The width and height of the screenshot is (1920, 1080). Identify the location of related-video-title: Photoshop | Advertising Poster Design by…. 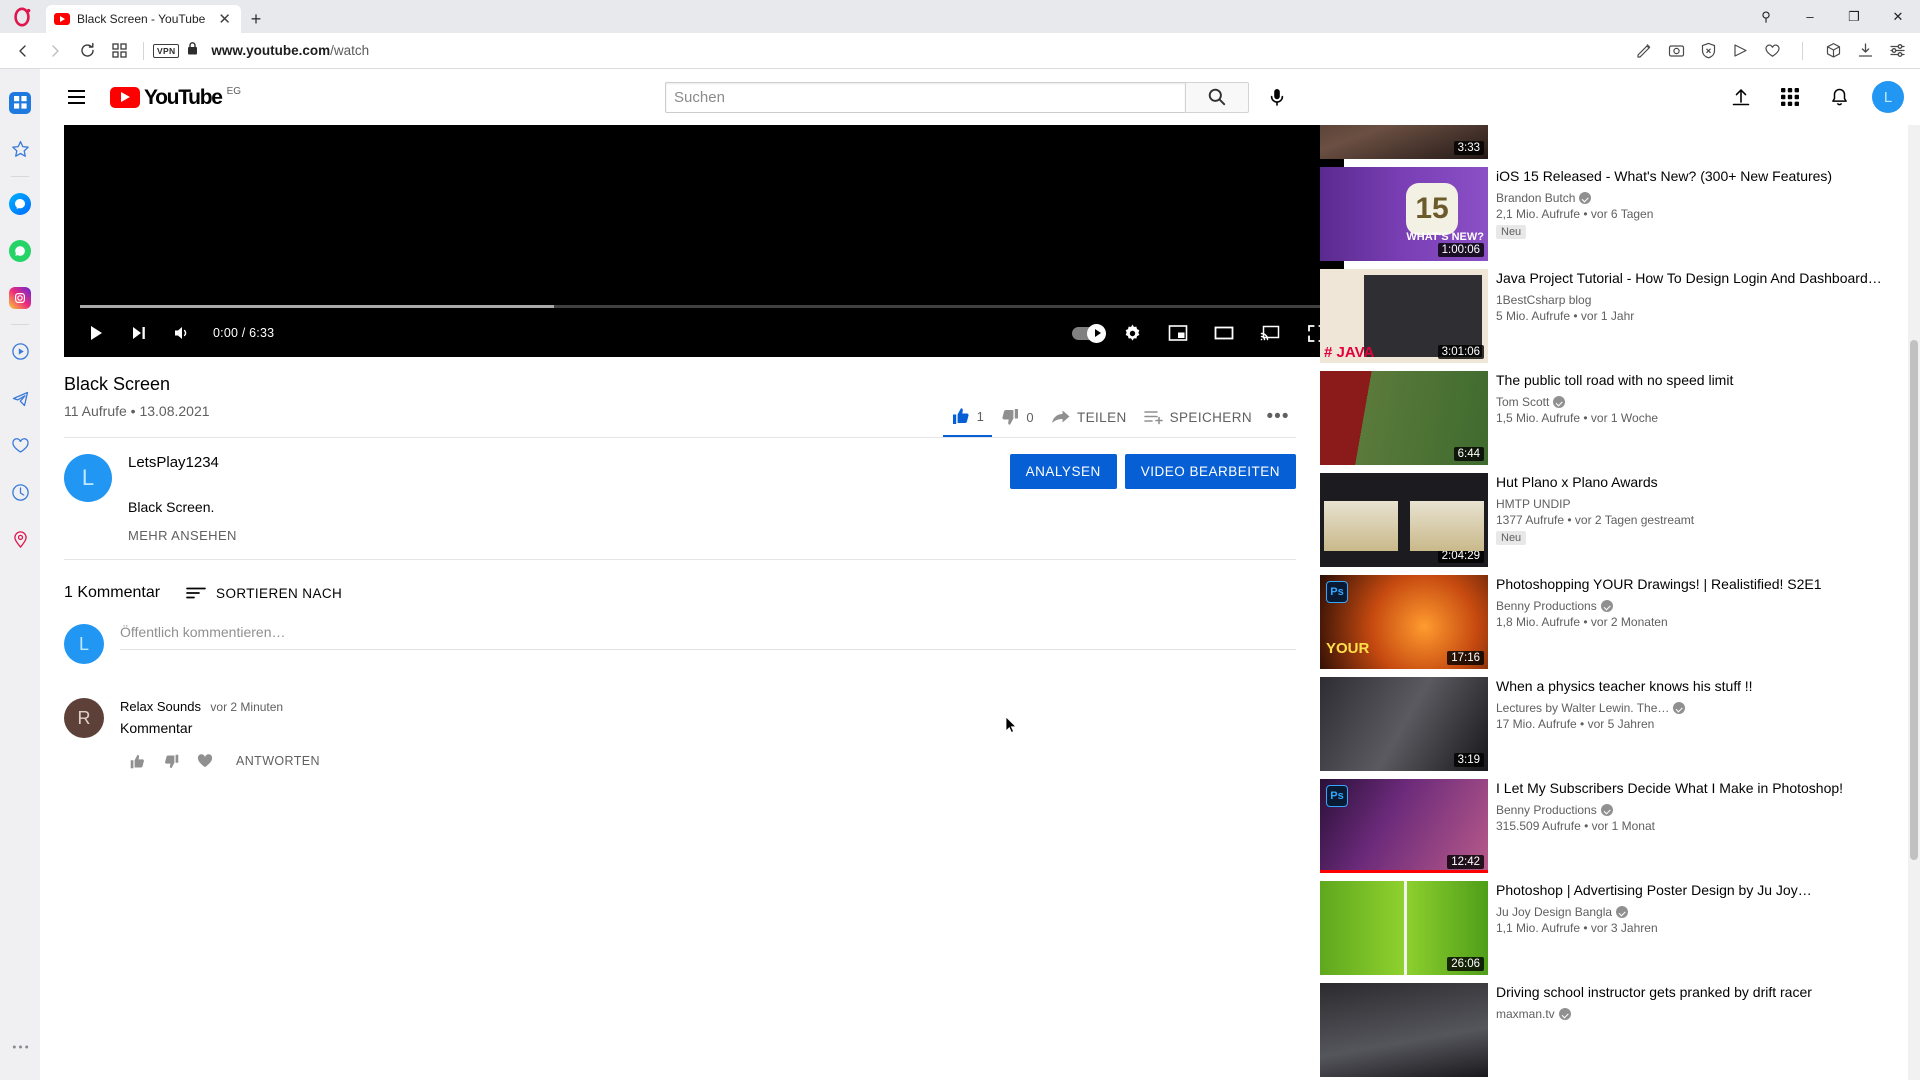
(1703, 891).